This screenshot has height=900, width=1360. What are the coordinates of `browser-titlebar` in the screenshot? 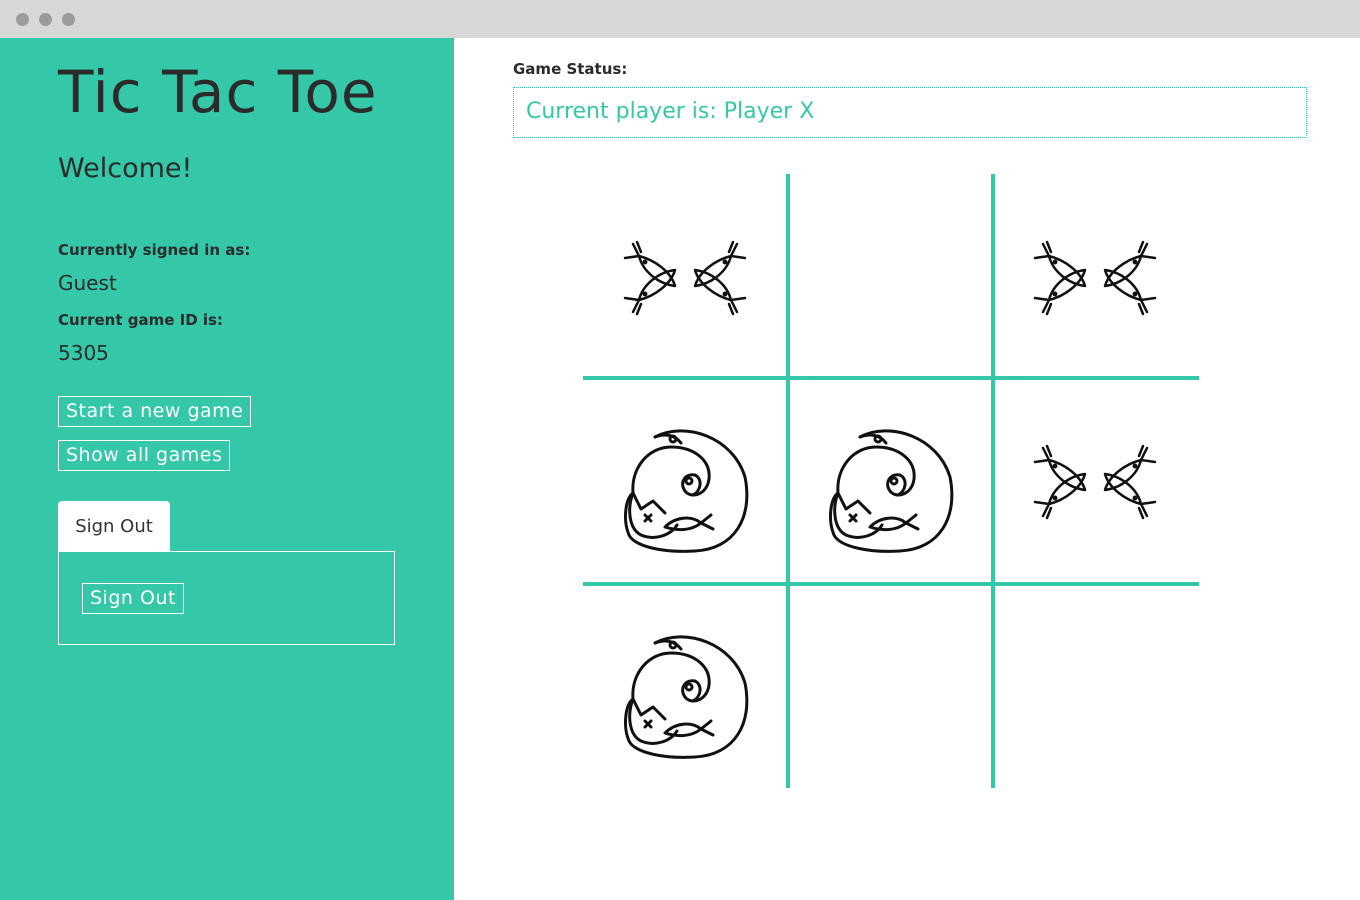 It's located at (680, 19).